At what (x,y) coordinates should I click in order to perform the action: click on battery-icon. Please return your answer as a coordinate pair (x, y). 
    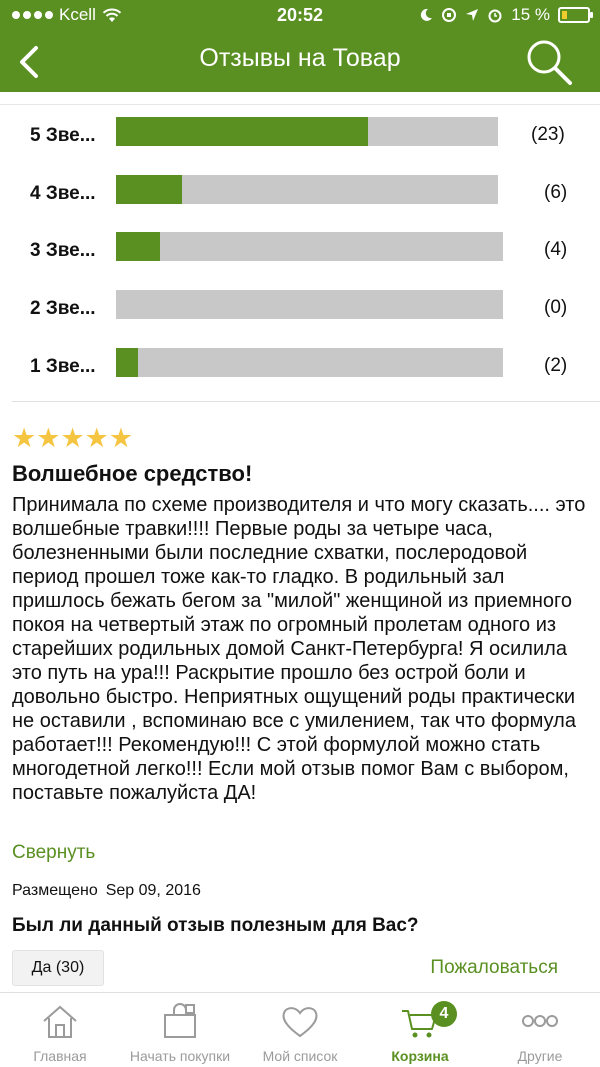
    Looking at the image, I should click on (575, 15).